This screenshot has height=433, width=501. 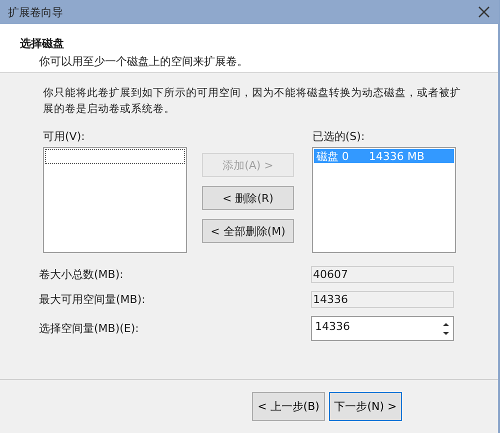 I want to click on list-button: < 删除(R), so click(x=248, y=198).